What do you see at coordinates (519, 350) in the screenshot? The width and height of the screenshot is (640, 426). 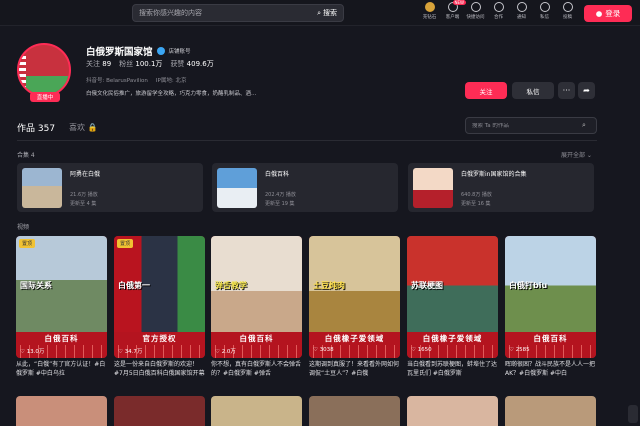 I see `video-likes: ♡ 2585` at bounding box center [519, 350].